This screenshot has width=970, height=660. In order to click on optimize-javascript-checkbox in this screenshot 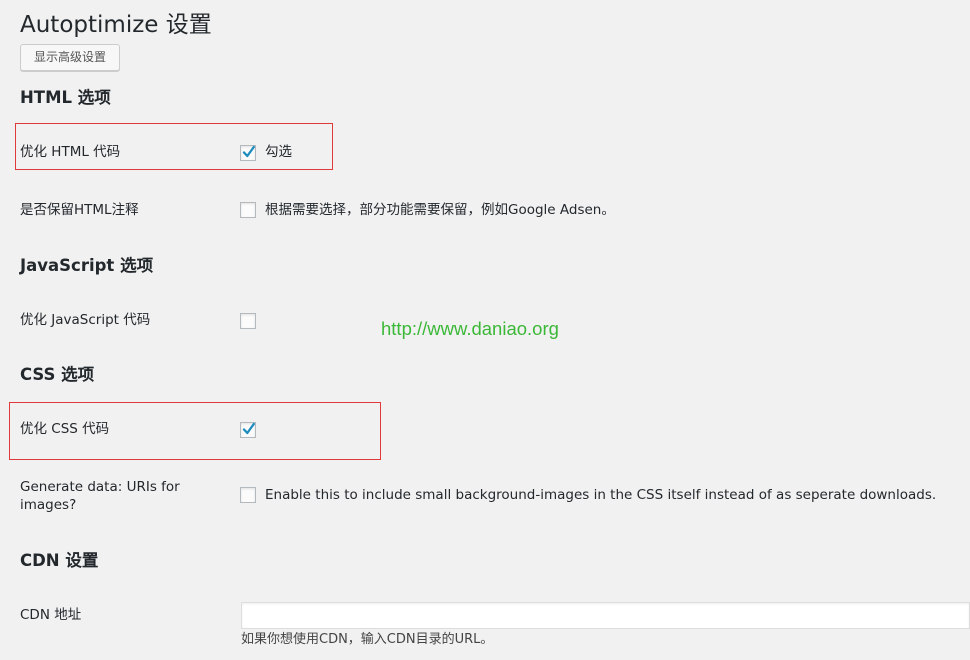, I will do `click(248, 321)`.